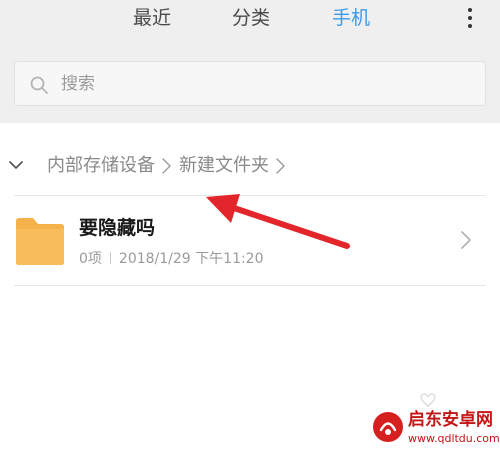  I want to click on tab-recent: 最近, so click(152, 18).